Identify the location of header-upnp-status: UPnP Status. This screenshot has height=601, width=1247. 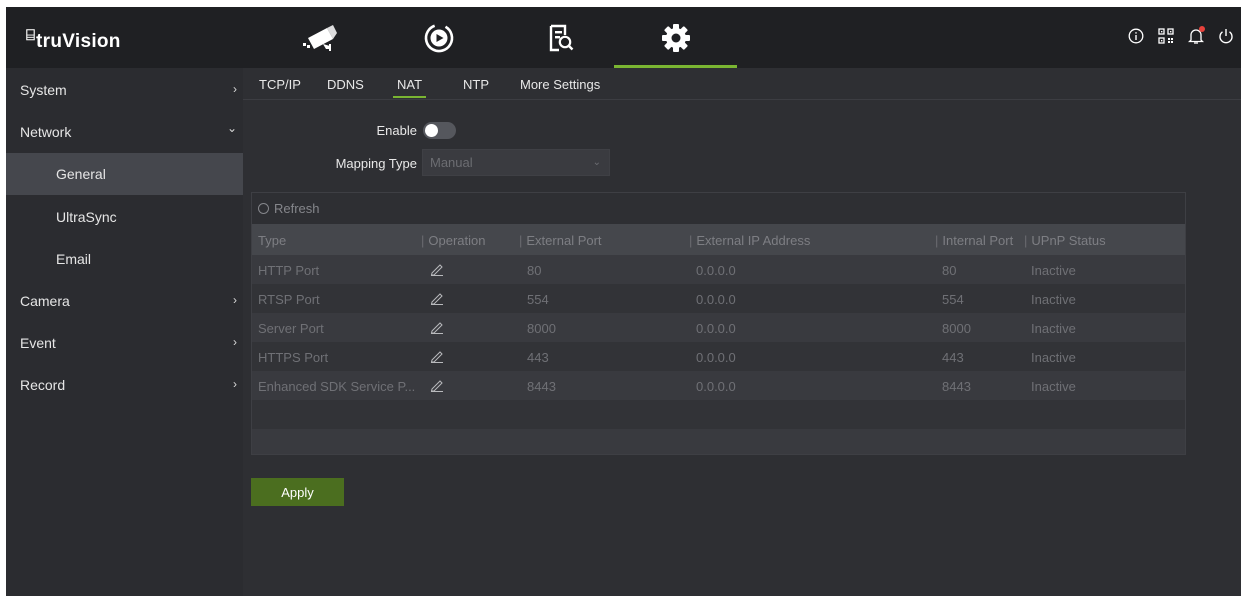
(1064, 240).